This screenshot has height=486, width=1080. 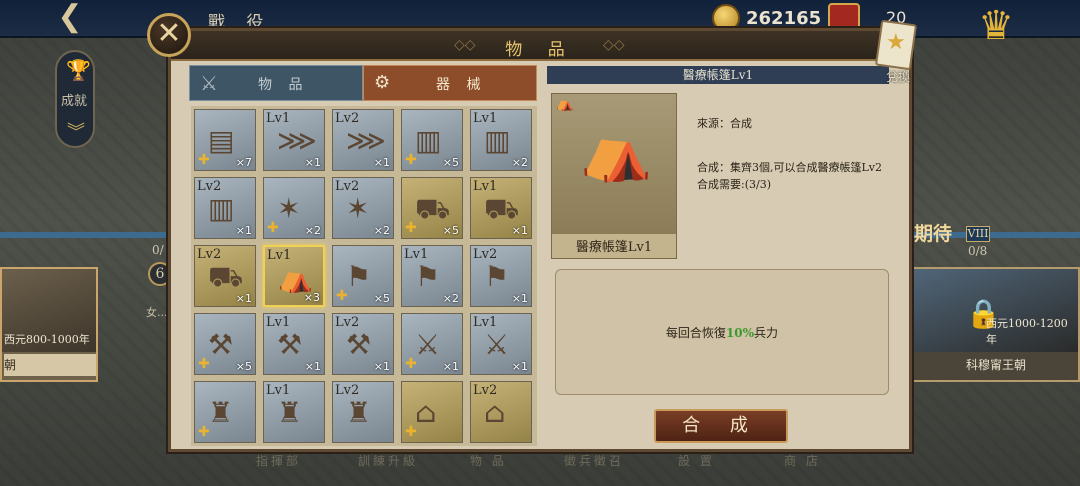 I want to click on item-count: ×3, so click(x=311, y=297).